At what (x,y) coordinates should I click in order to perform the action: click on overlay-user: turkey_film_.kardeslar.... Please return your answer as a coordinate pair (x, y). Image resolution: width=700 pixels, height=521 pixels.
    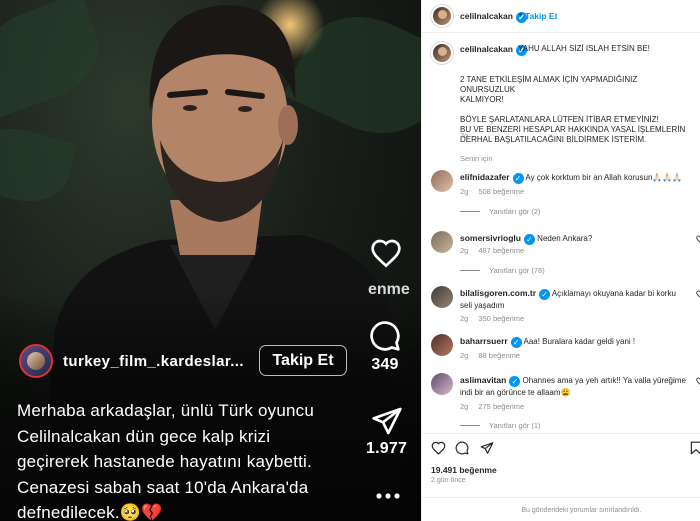
    Looking at the image, I should click on (131, 361).